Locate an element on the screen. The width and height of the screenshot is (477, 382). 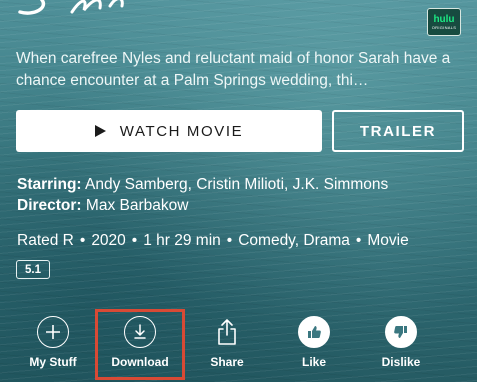
genres: Comedy, Drama is located at coordinates (294, 240).